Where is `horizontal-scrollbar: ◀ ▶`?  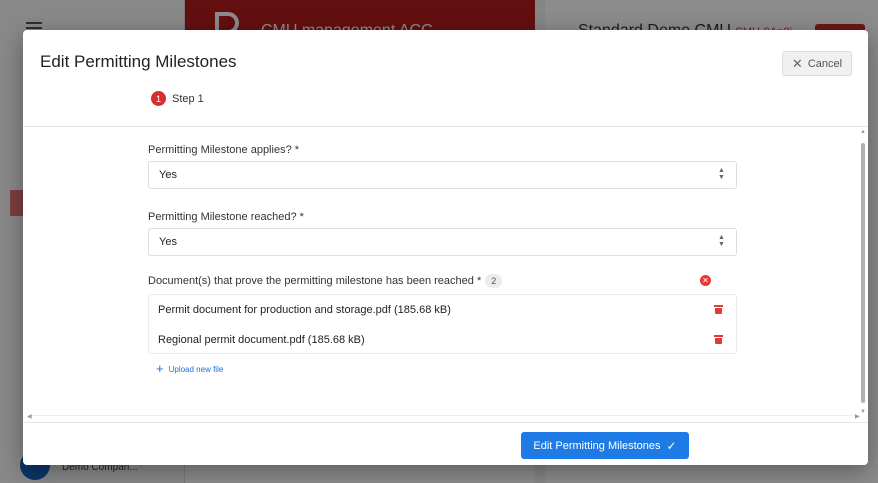
horizontal-scrollbar: ◀ ▶ is located at coordinates (443, 417).